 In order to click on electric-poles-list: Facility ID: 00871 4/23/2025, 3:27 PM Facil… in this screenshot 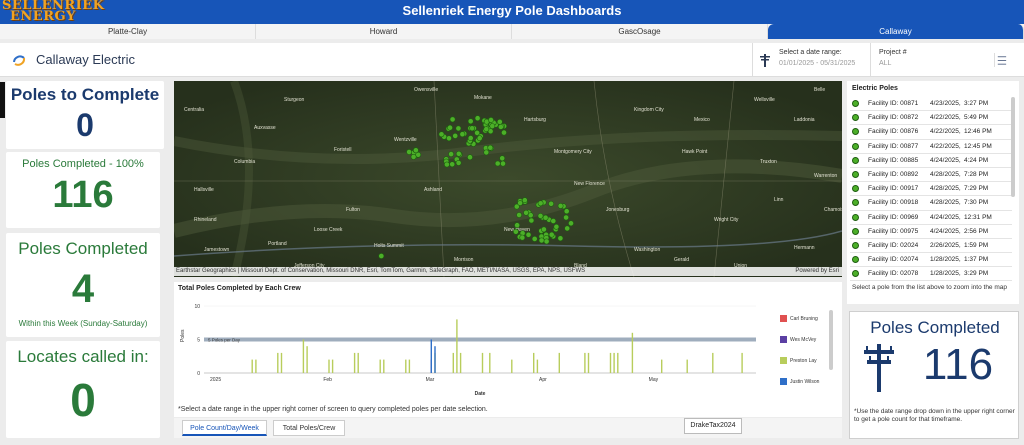, I will do `click(931, 192)`.